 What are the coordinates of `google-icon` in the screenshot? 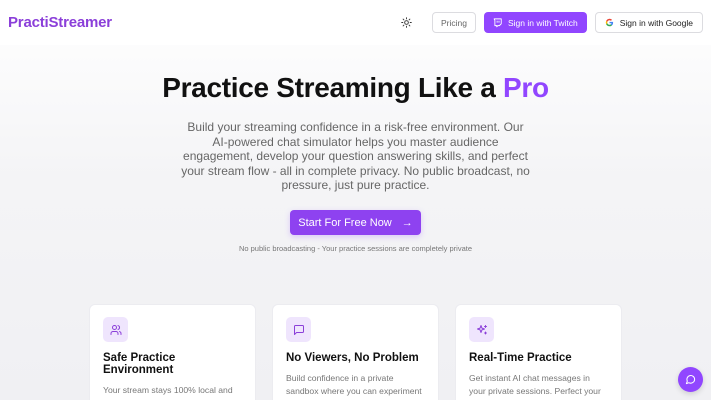 It's located at (610, 23).